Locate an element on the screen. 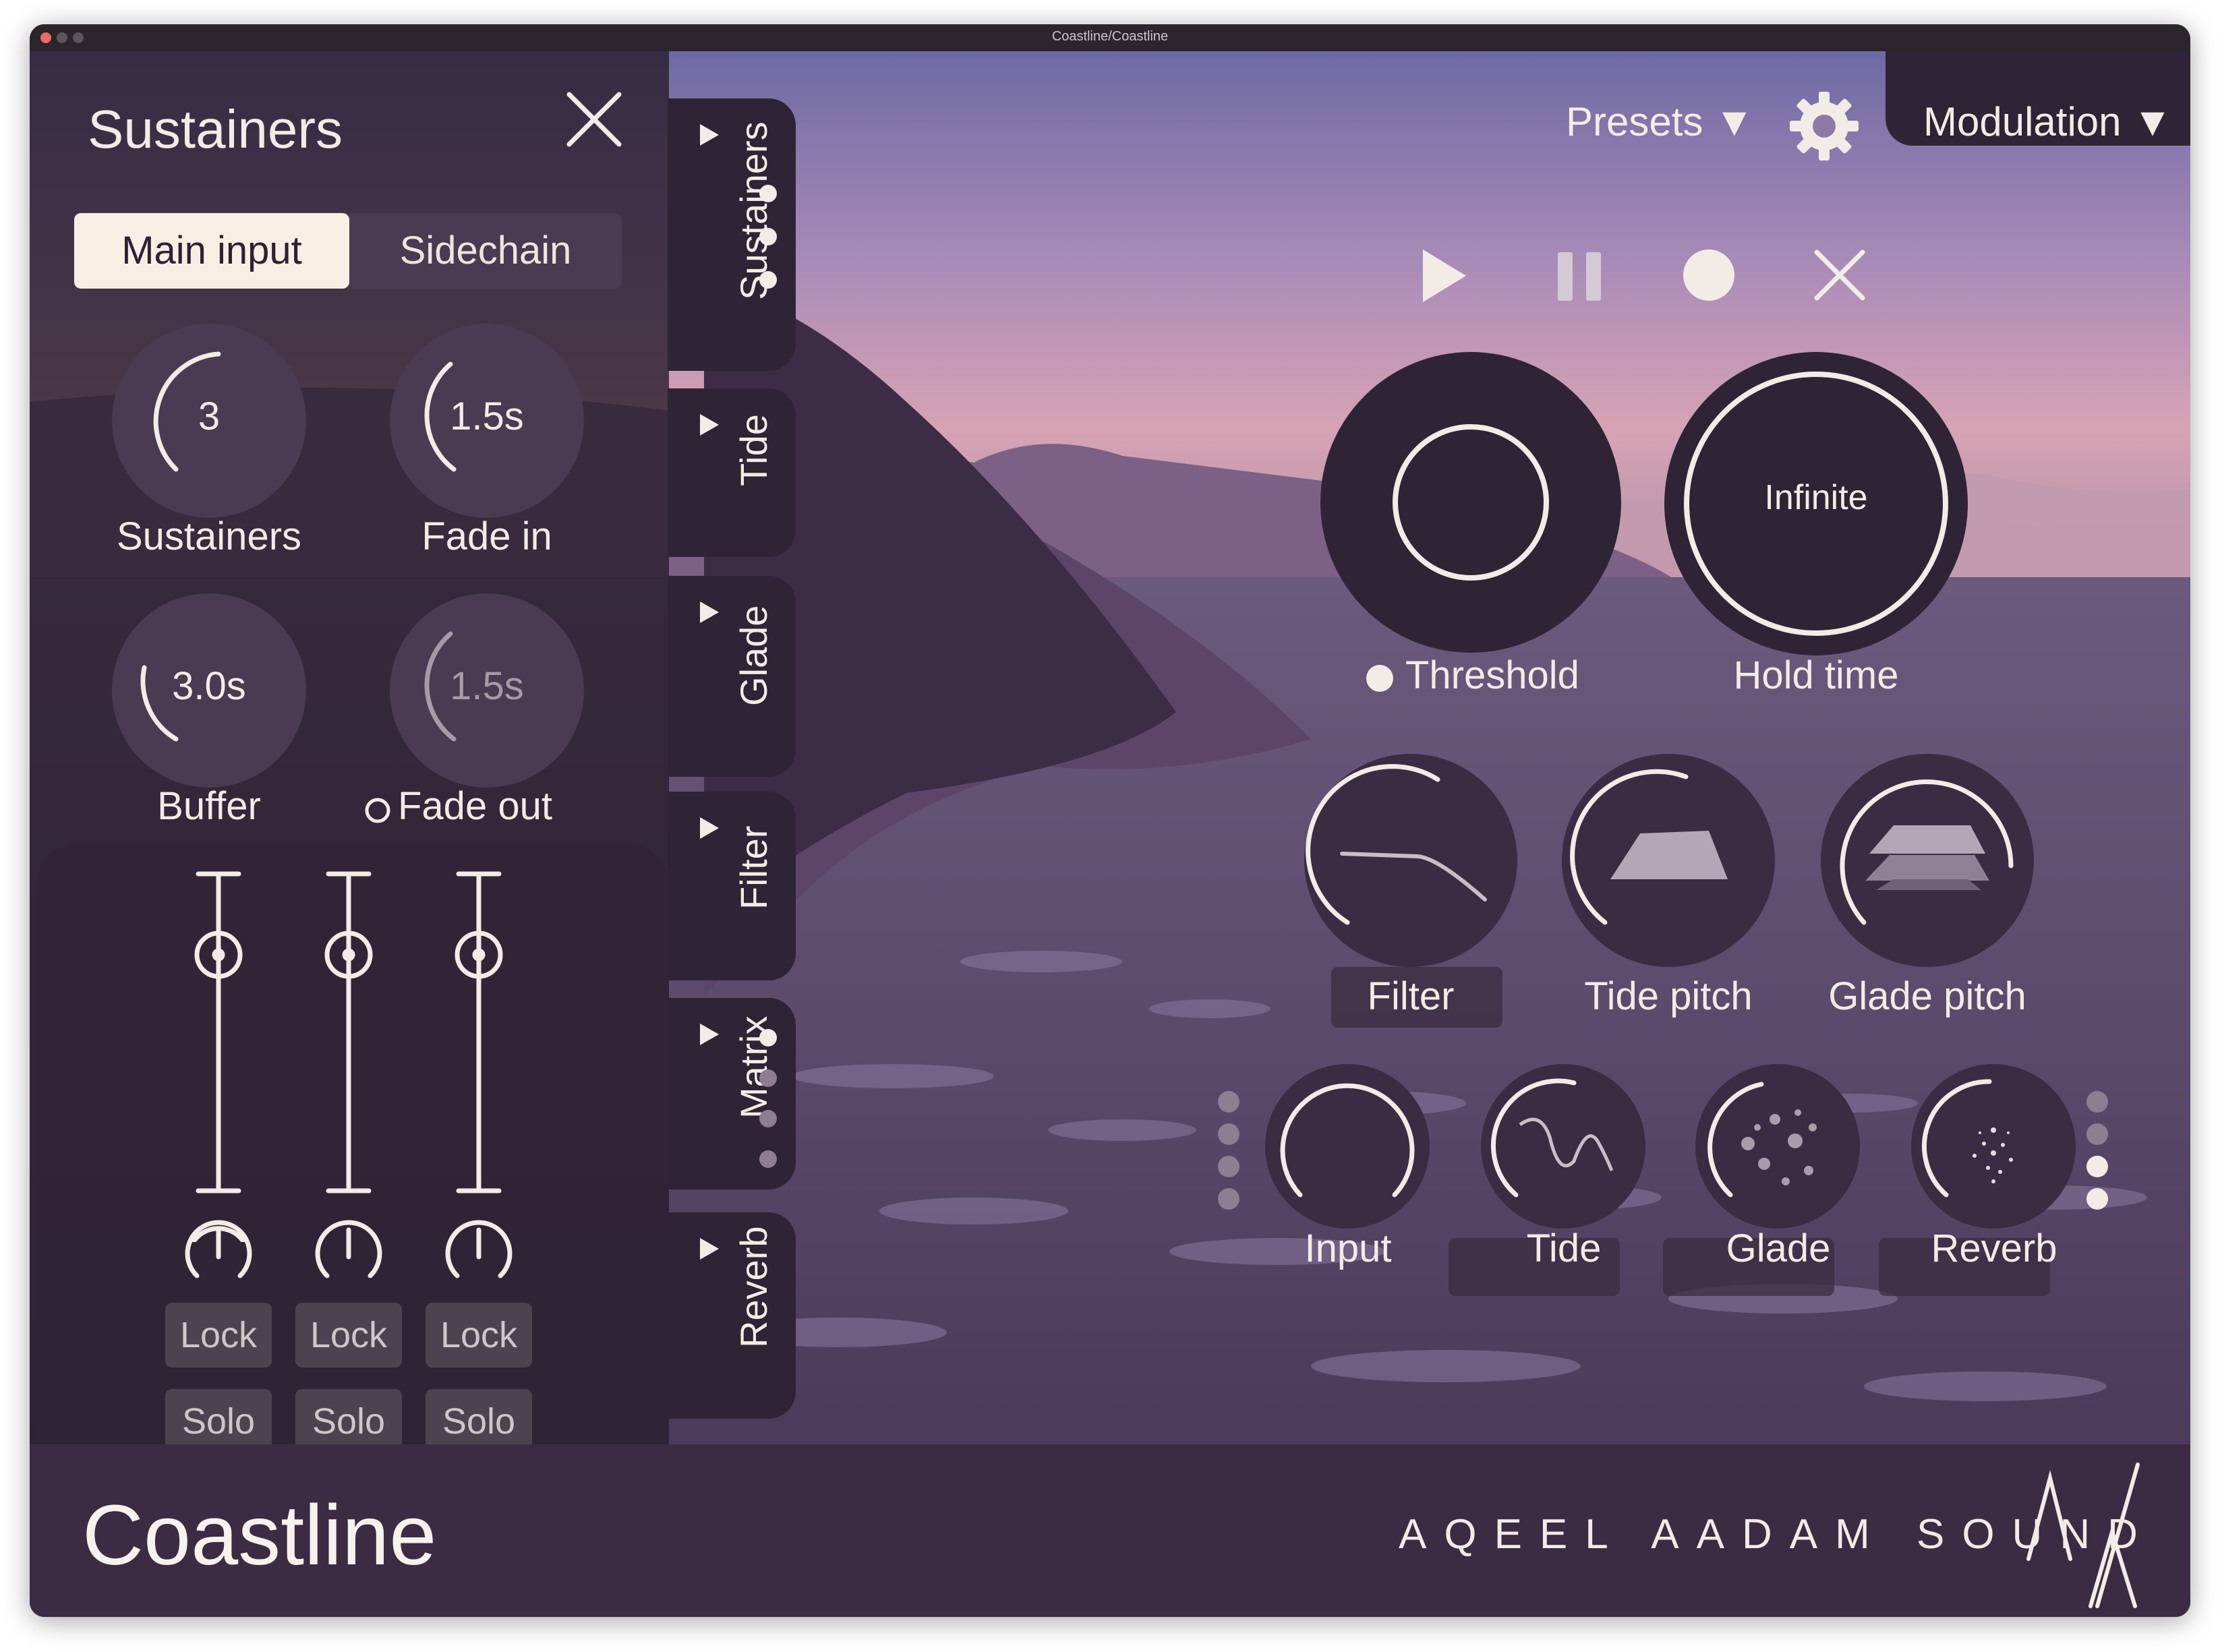 Image resolution: width=2220 pixels, height=1652 pixels. glade-pitch-label: Glade pitch is located at coordinates (1927, 996).